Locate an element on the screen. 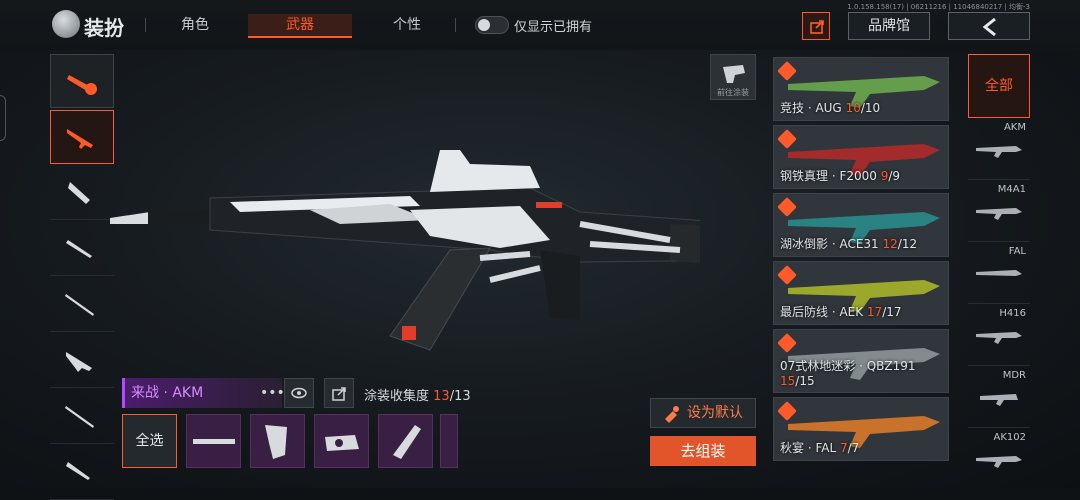  filter-weapon-item: MDR is located at coordinates (999, 397).